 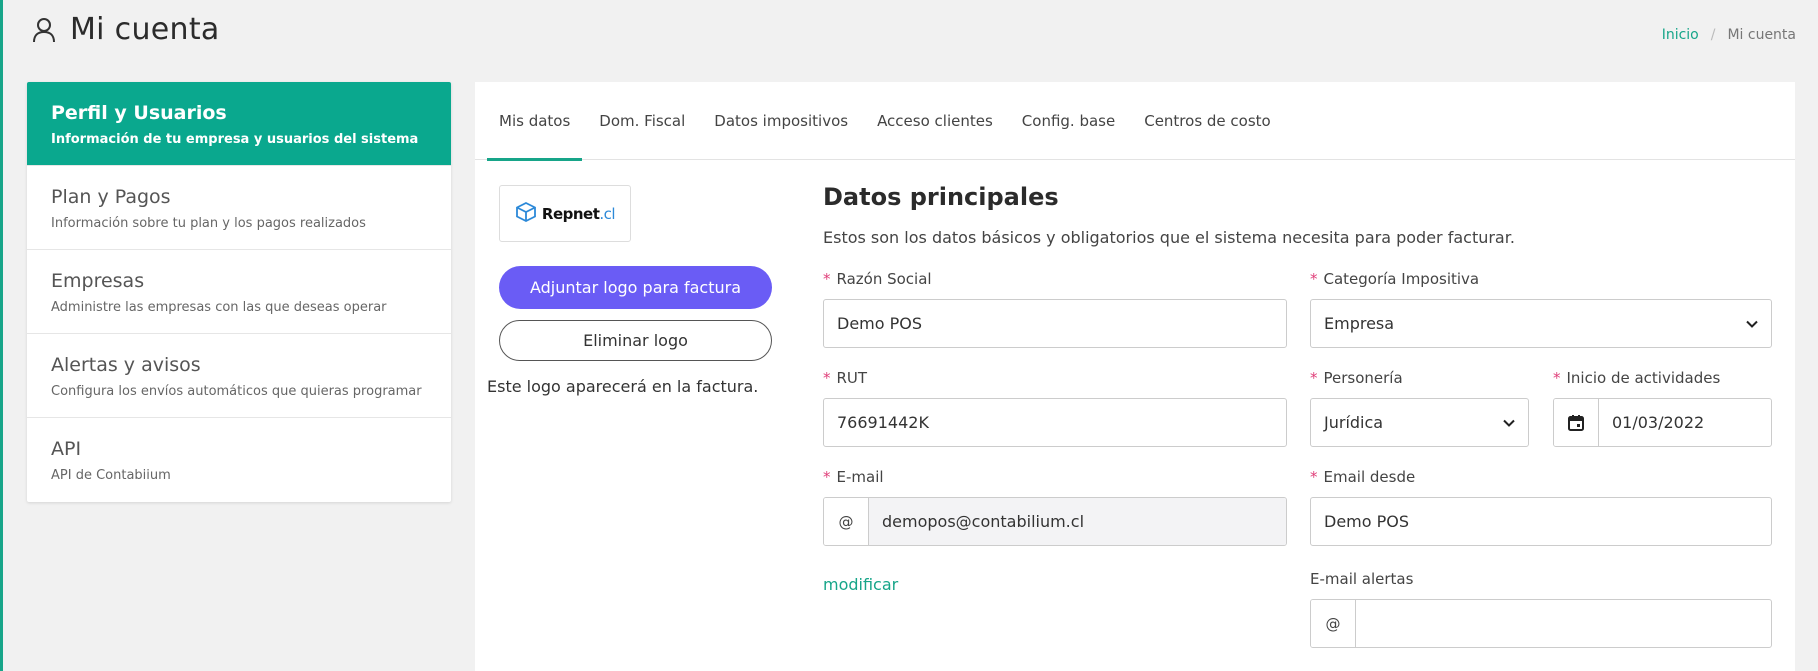 I want to click on breadcrumb-current: Mi cuenta, so click(x=1761, y=35).